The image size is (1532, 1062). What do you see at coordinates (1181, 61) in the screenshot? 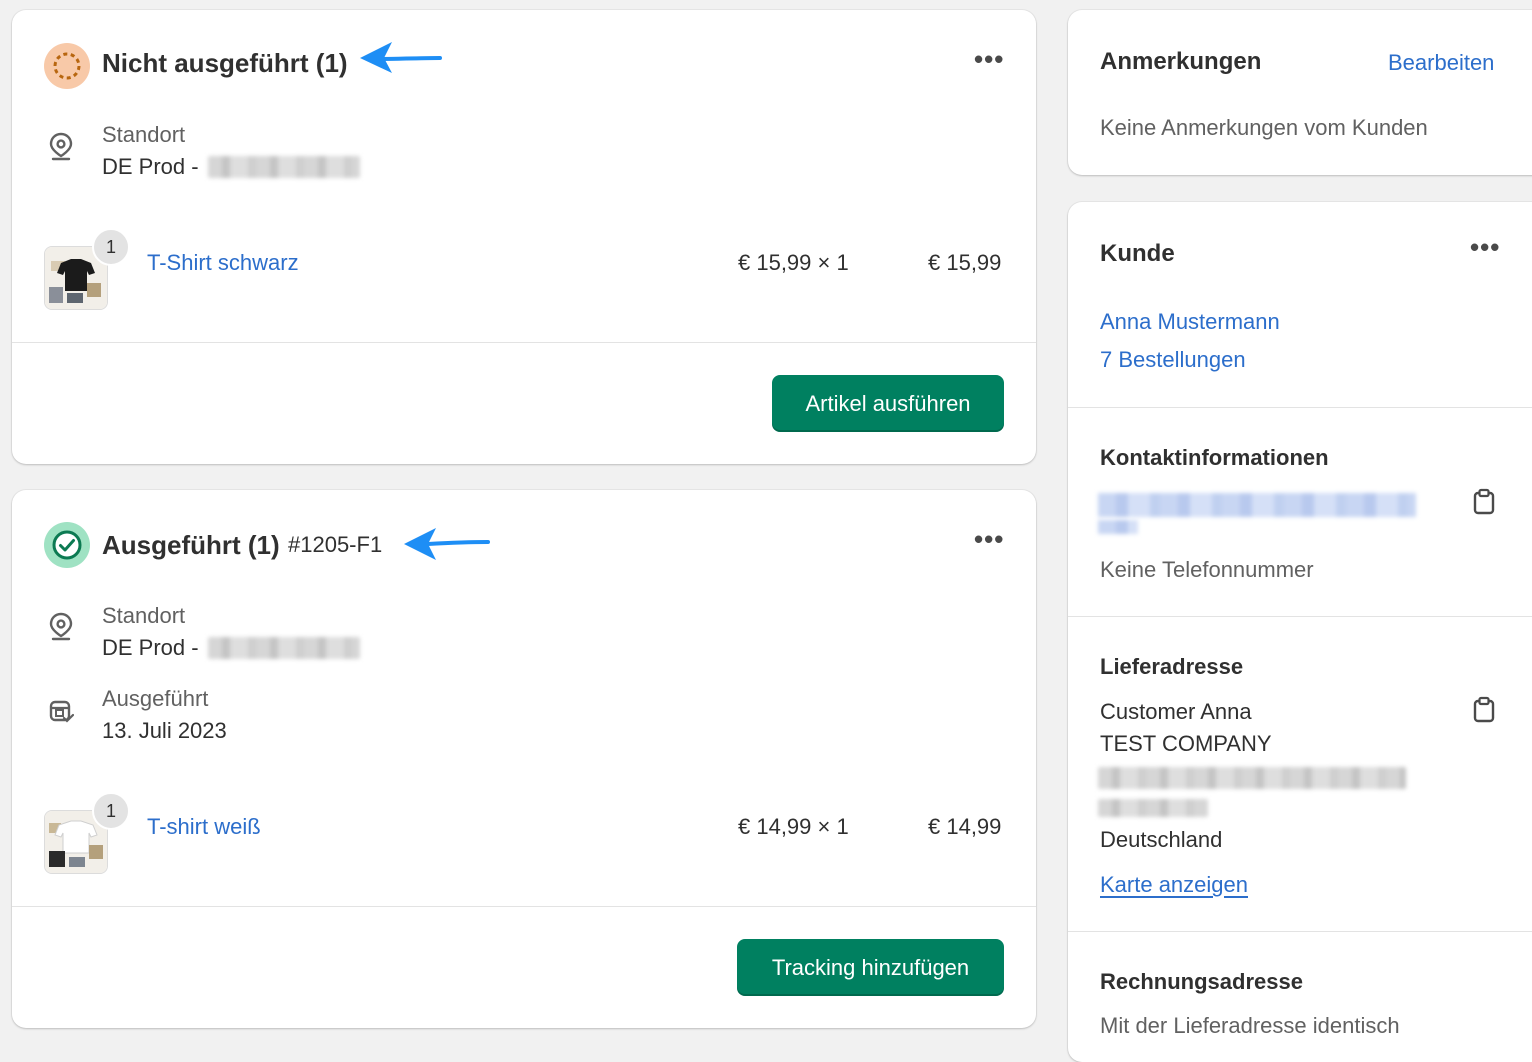
I see `notes-title: Anmerkungen` at bounding box center [1181, 61].